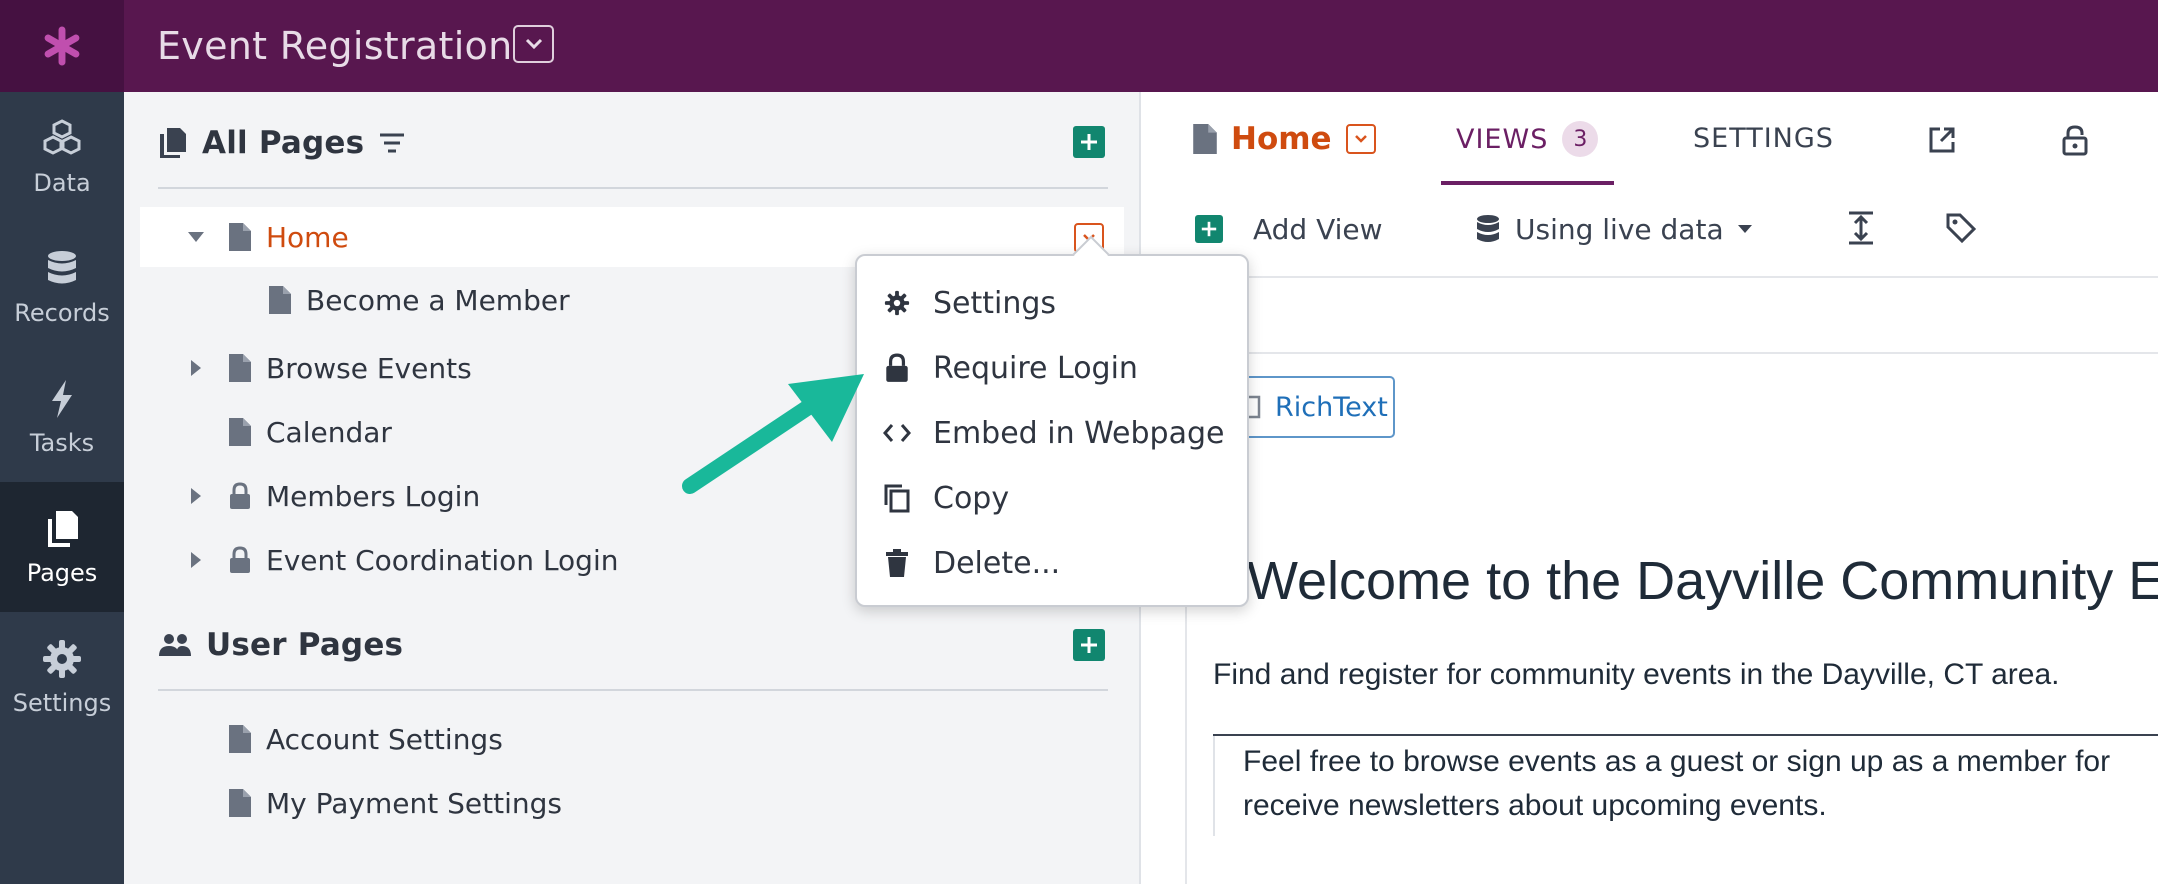 The height and width of the screenshot is (884, 2158). I want to click on tree-item-label: Account Settings, so click(384, 739).